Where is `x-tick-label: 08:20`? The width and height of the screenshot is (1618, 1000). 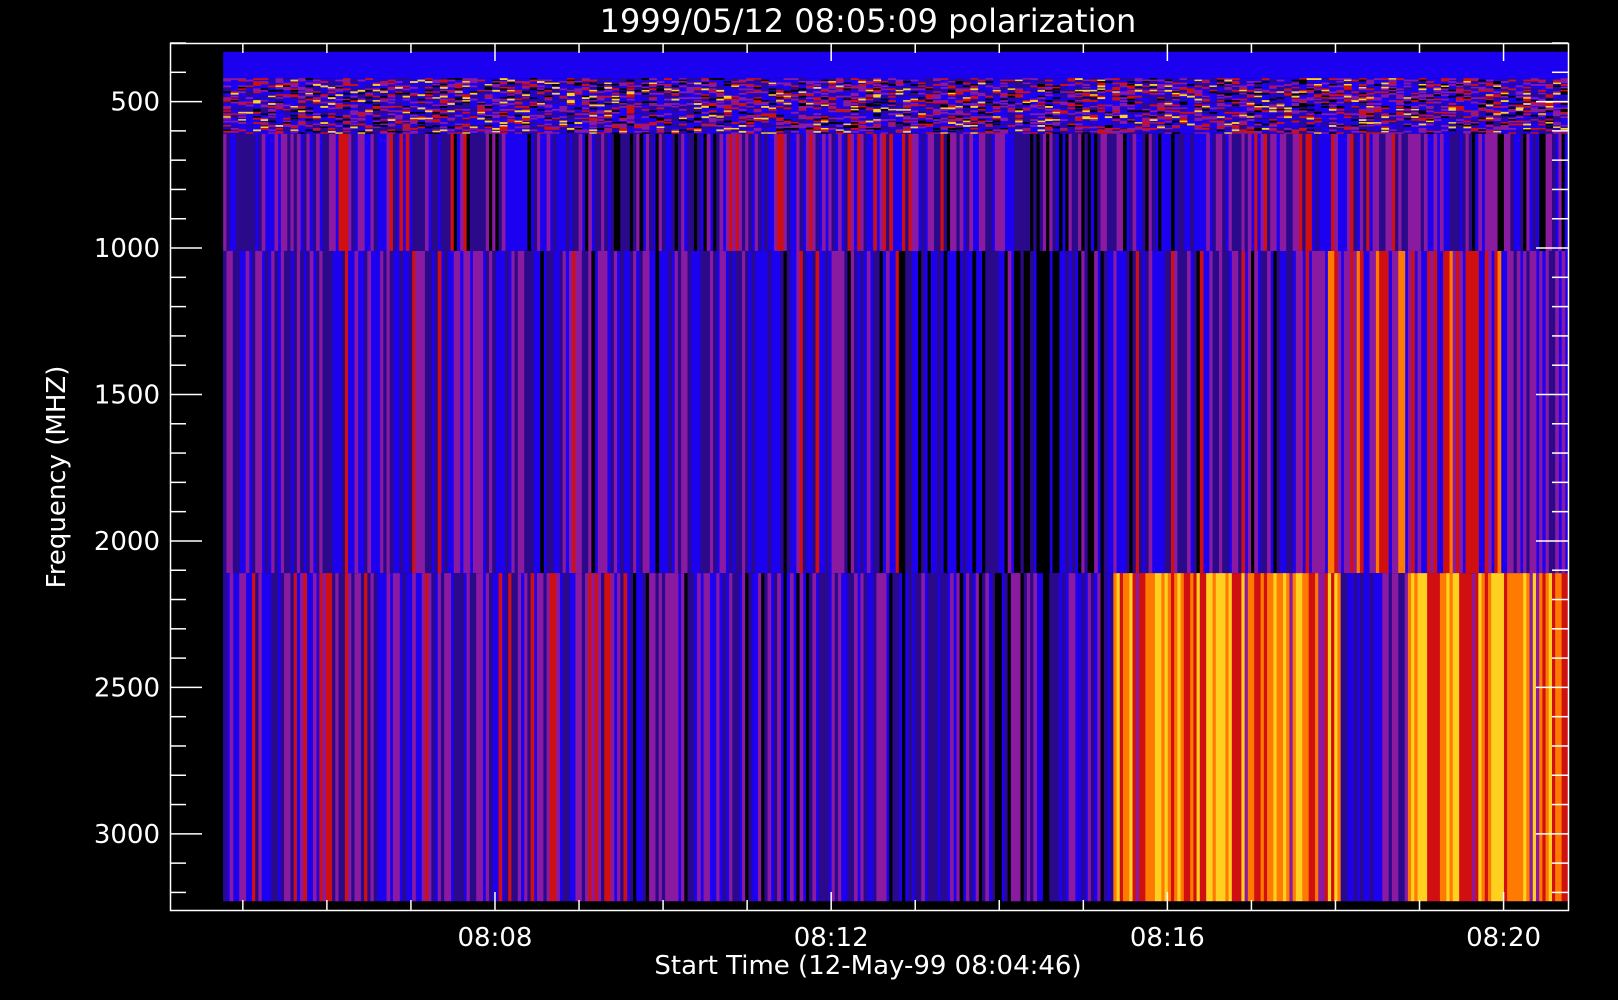 x-tick-label: 08:20 is located at coordinates (1503, 938).